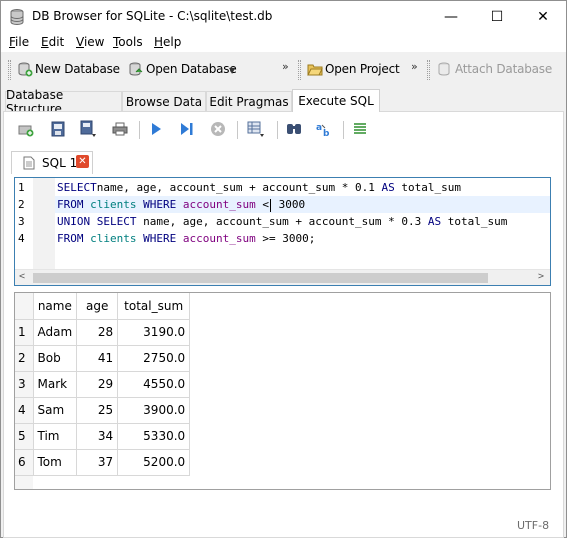  Describe the element at coordinates (24, 384) in the screenshot. I see `row-number: 3` at that location.